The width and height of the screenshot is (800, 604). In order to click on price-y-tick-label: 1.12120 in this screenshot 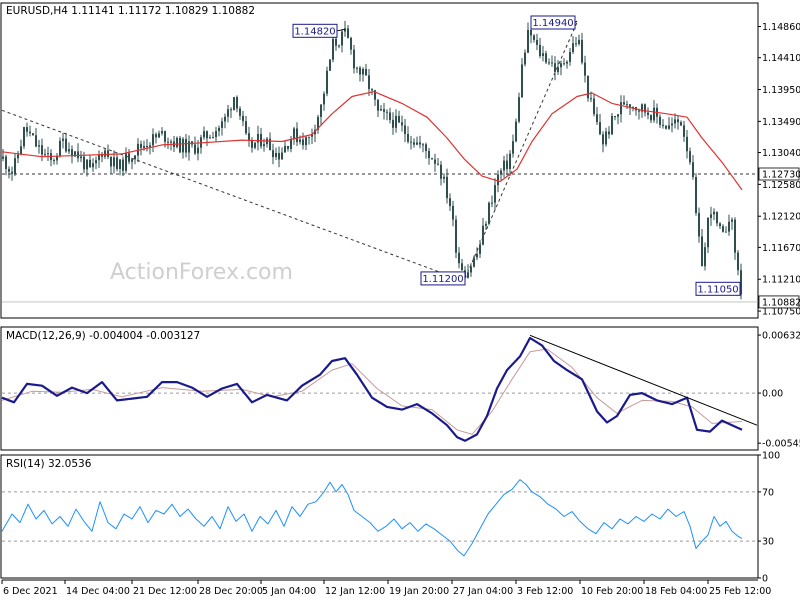, I will do `click(781, 217)`.